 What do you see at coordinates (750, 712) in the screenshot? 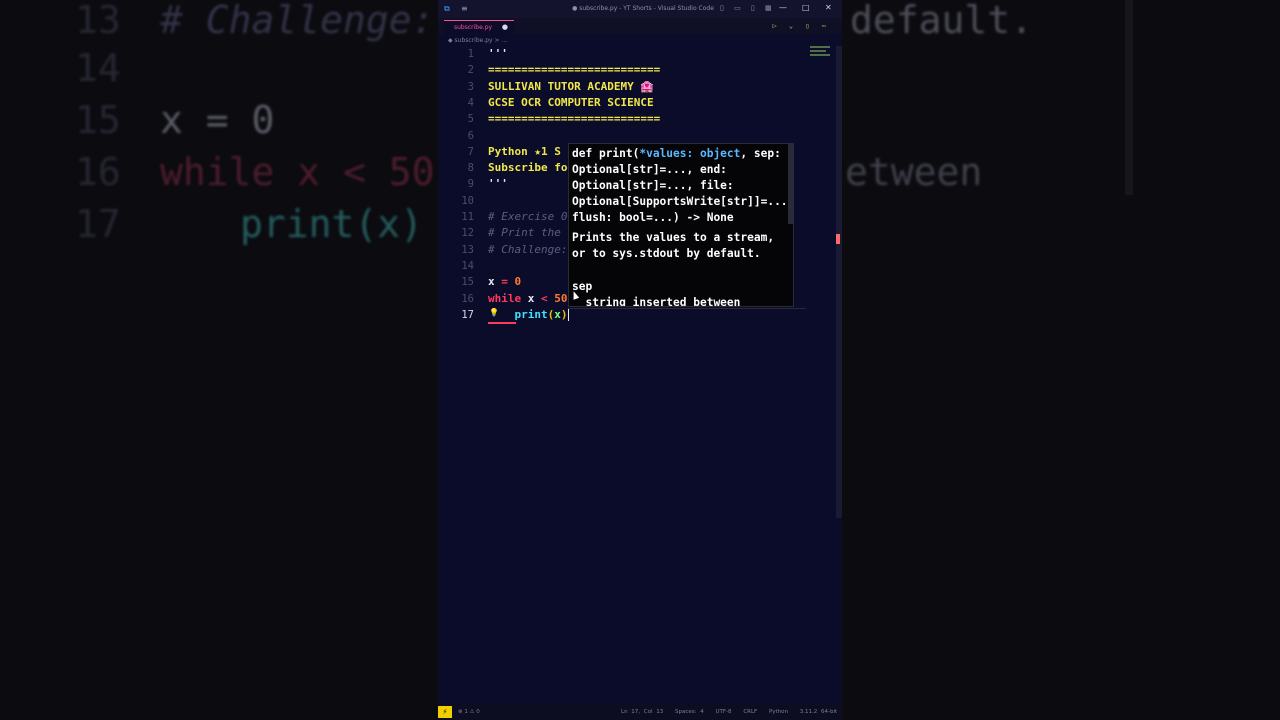
I see `line-ending: CRLF` at bounding box center [750, 712].